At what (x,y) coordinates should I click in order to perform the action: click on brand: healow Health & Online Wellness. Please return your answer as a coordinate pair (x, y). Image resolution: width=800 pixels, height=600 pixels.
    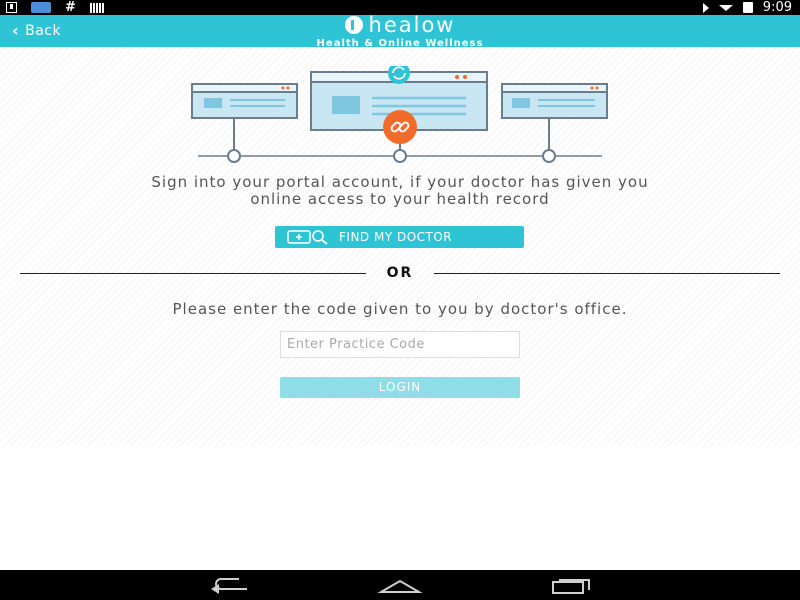
    Looking at the image, I should click on (400, 31).